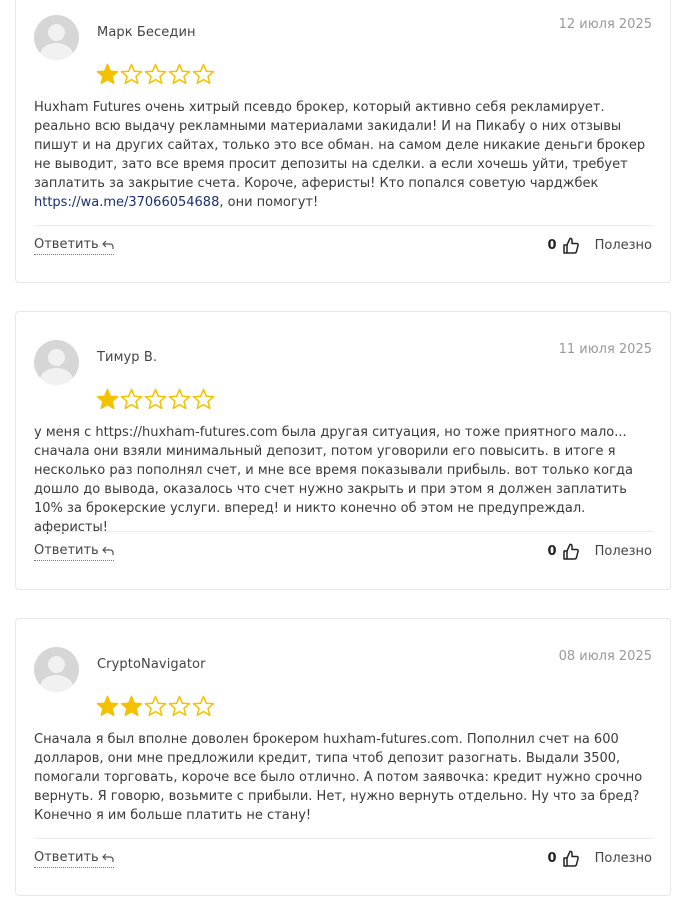 The height and width of the screenshot is (901, 685). I want to click on review-author: Тимур В., so click(127, 357).